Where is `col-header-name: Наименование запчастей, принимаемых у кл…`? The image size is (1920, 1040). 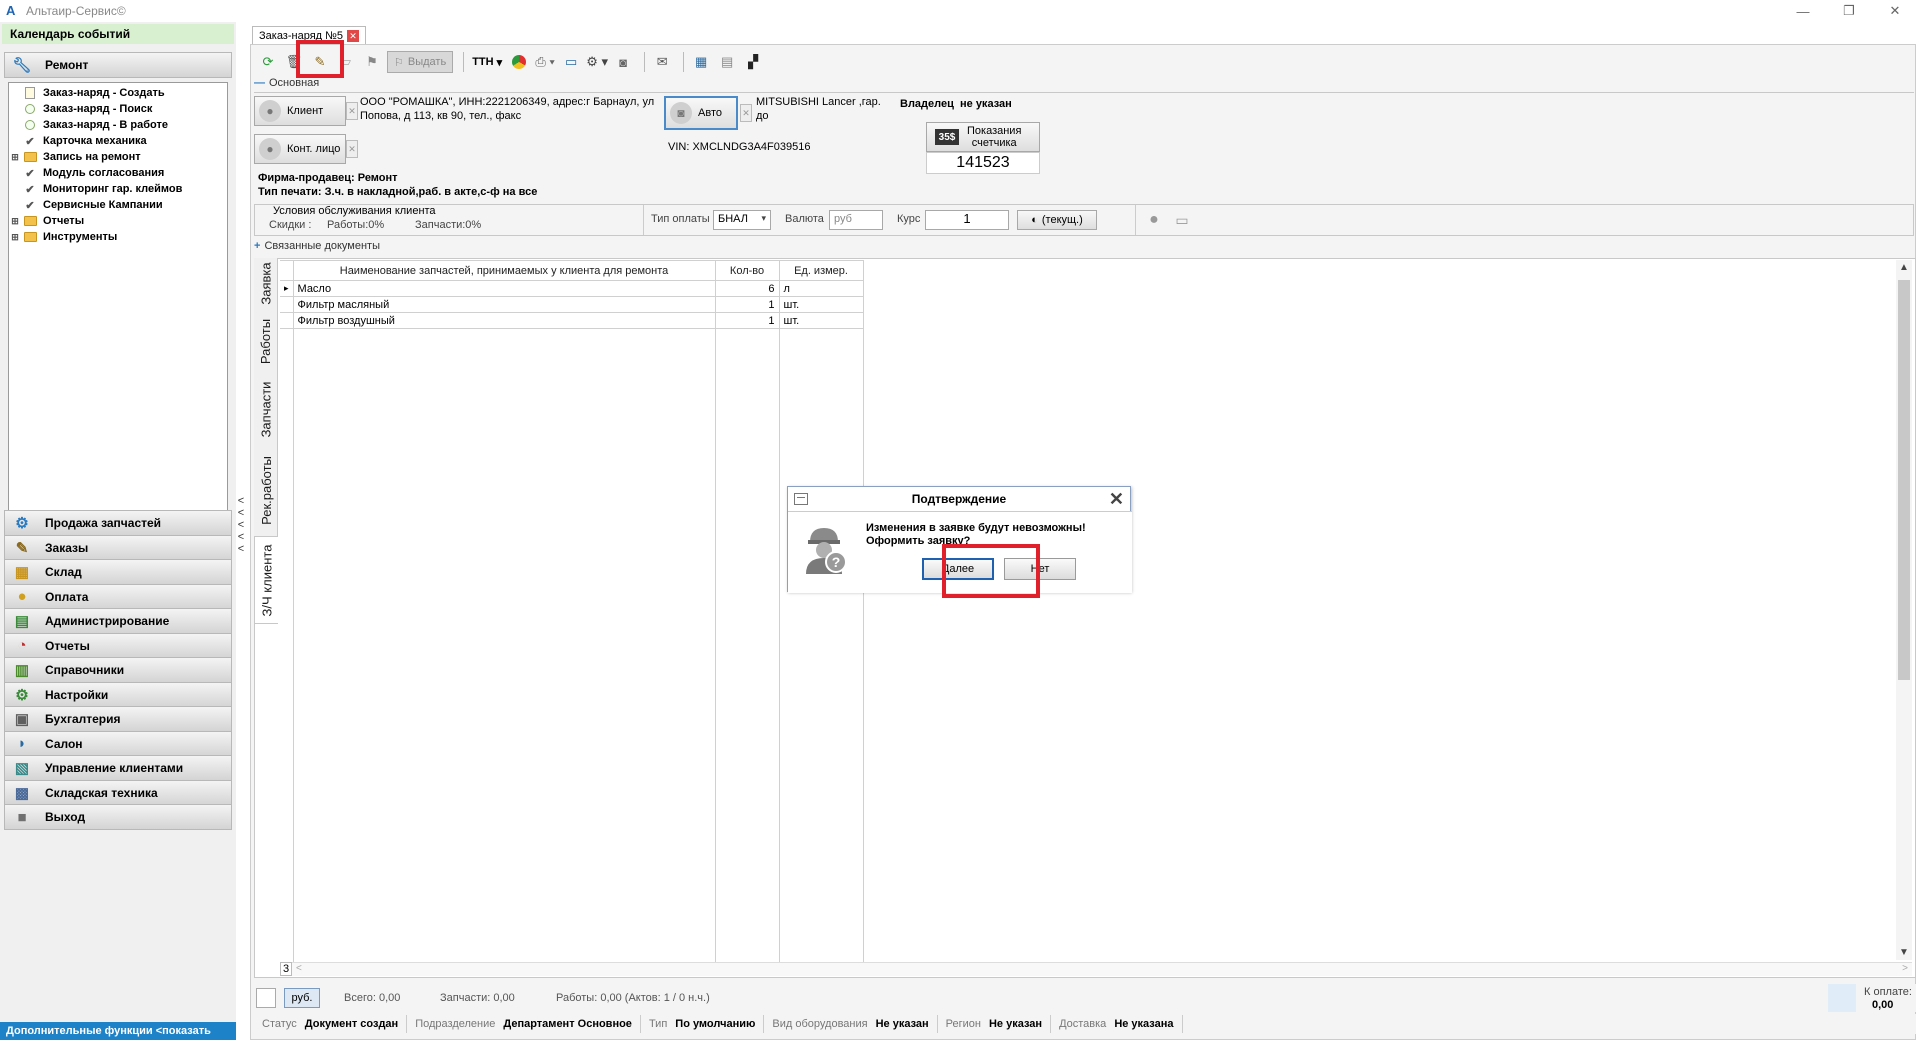
col-header-name: Наименование запчастей, принимаемых у кл… is located at coordinates (504, 270).